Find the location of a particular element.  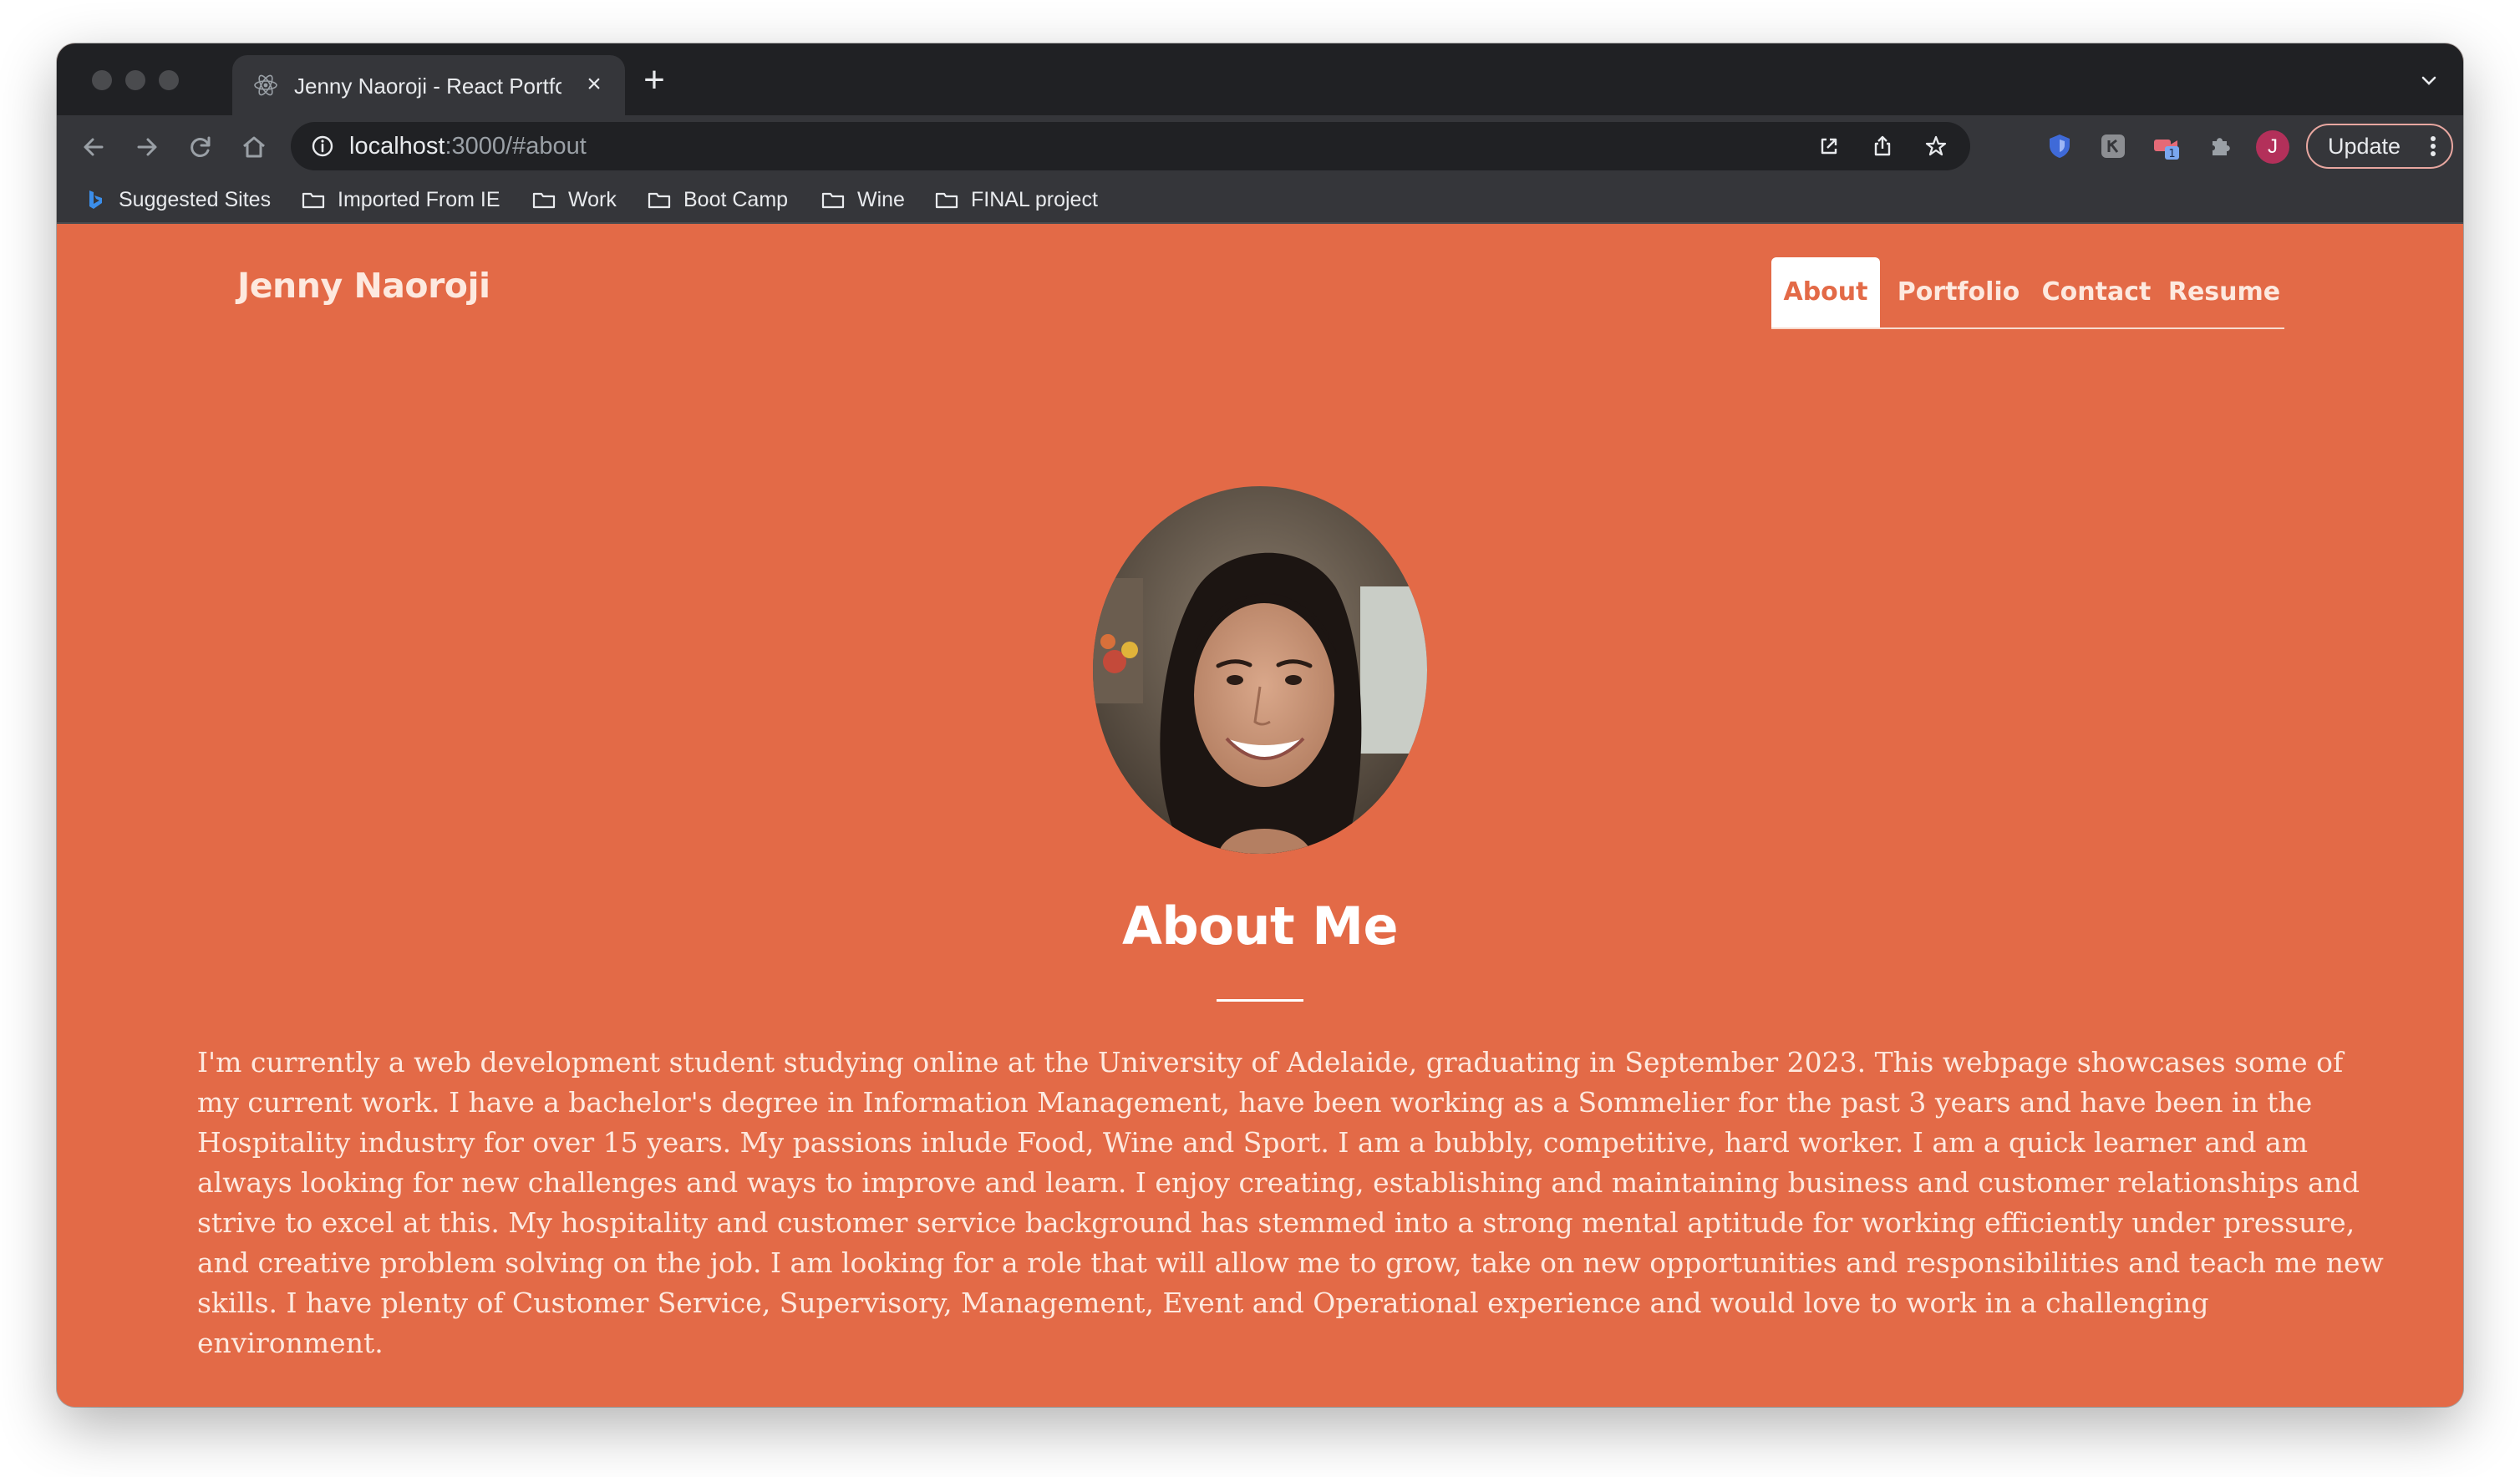

profile-avatar: J is located at coordinates (2272, 147).